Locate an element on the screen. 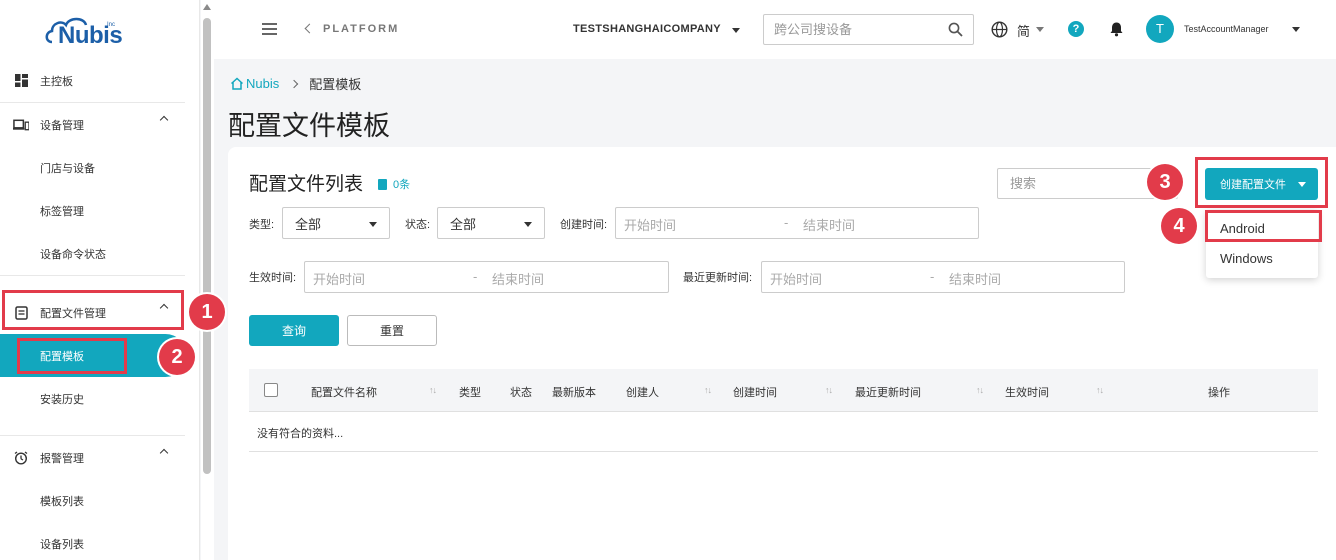 This screenshot has width=1336, height=560. created-time-label: 创建时间: is located at coordinates (584, 225).